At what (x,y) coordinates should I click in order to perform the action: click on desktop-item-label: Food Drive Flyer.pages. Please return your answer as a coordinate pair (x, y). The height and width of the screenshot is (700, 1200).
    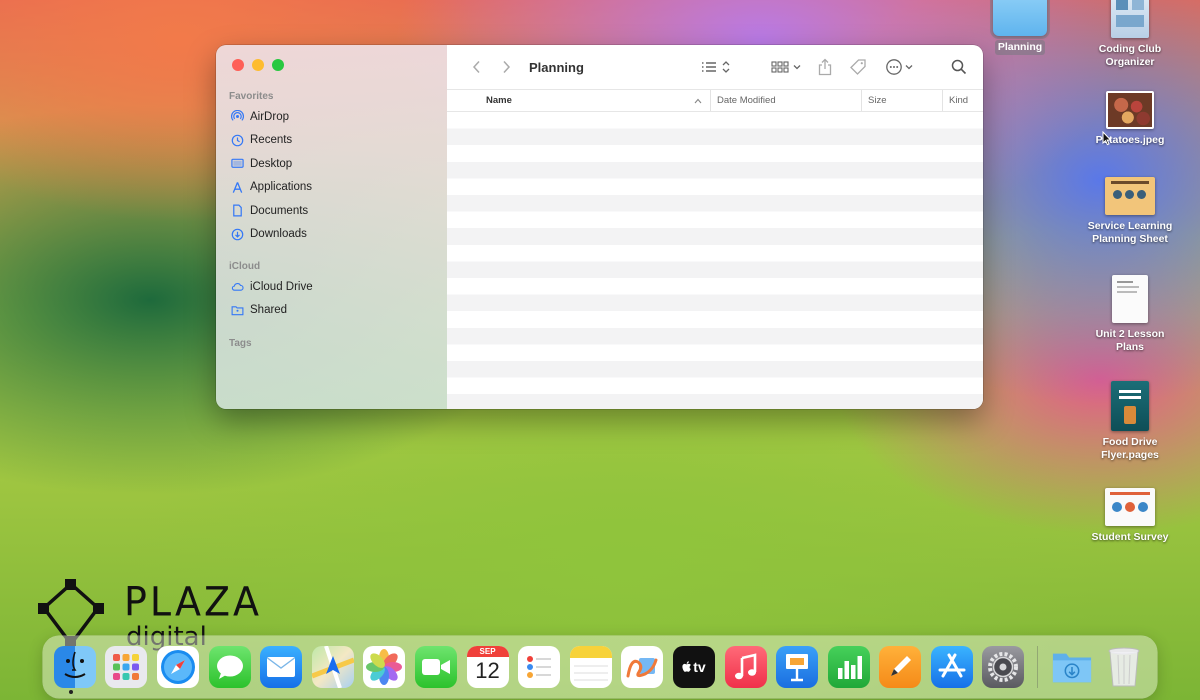
    Looking at the image, I should click on (1130, 448).